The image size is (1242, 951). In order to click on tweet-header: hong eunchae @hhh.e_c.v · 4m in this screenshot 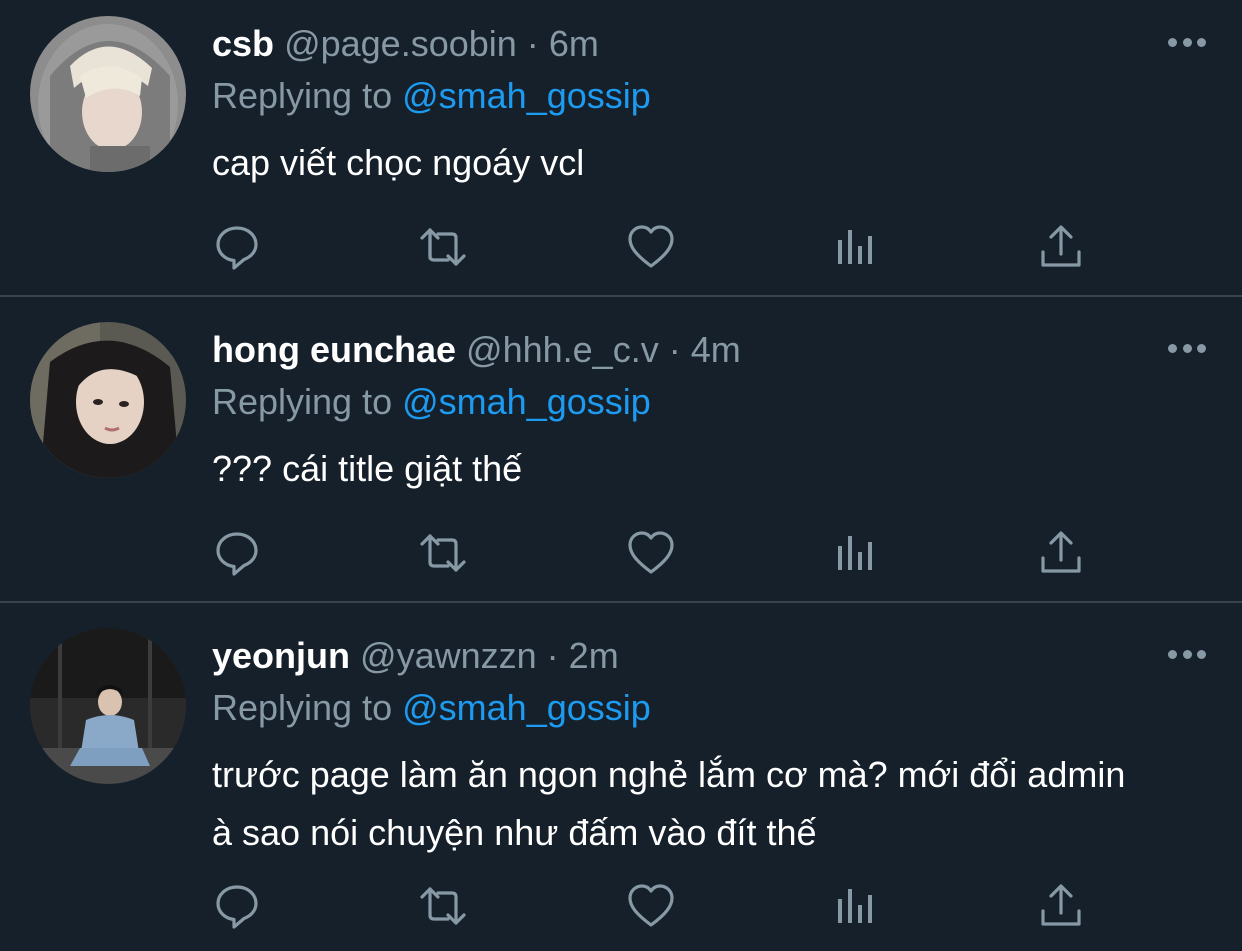, I will do `click(476, 350)`.